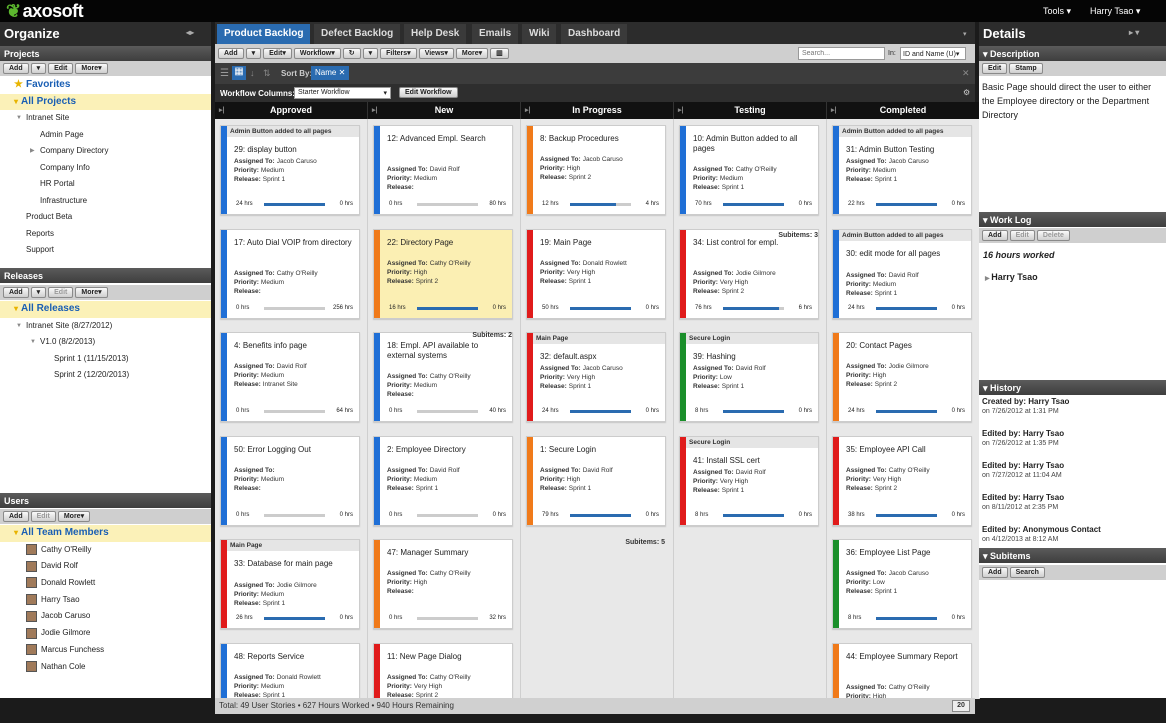 The height and width of the screenshot is (723, 1166). What do you see at coordinates (436, 53) in the screenshot?
I see `views-button: Views▾` at bounding box center [436, 53].